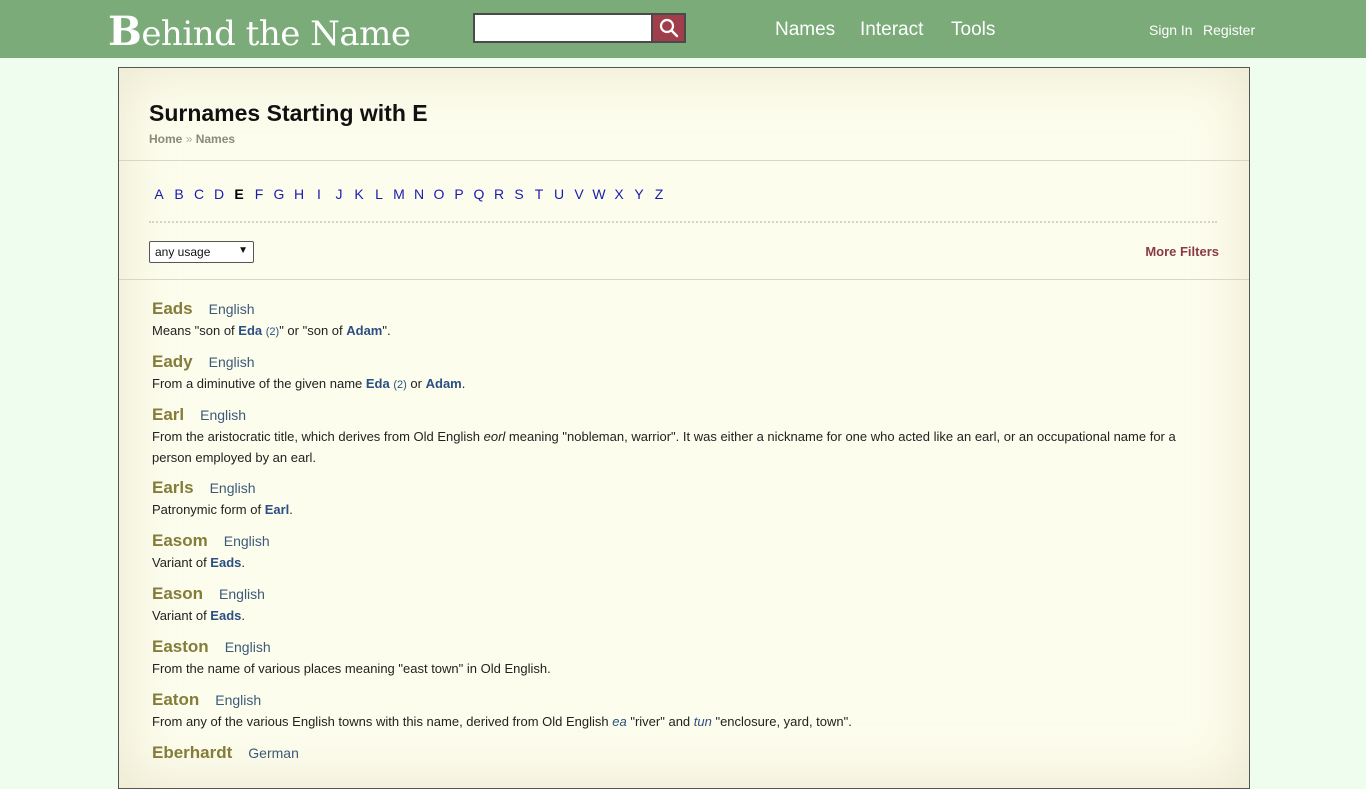 Image resolution: width=1366 pixels, height=789 pixels. Describe the element at coordinates (703, 721) in the screenshot. I see `etymology-link: tun` at that location.